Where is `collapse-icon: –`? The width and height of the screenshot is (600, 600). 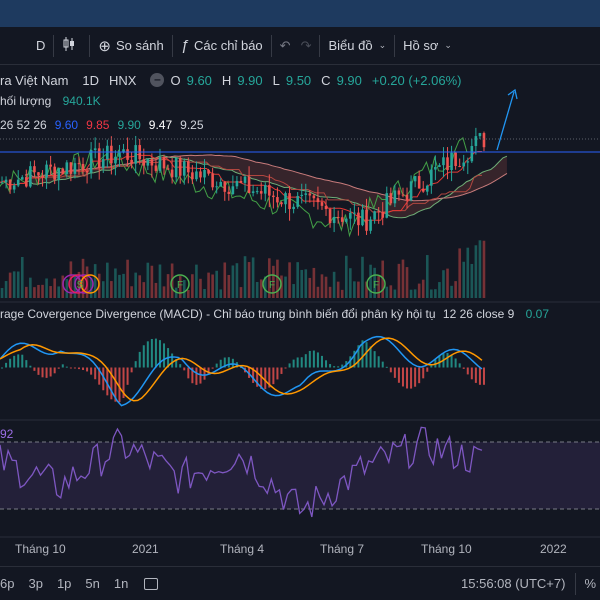
collapse-icon: – is located at coordinates (157, 80).